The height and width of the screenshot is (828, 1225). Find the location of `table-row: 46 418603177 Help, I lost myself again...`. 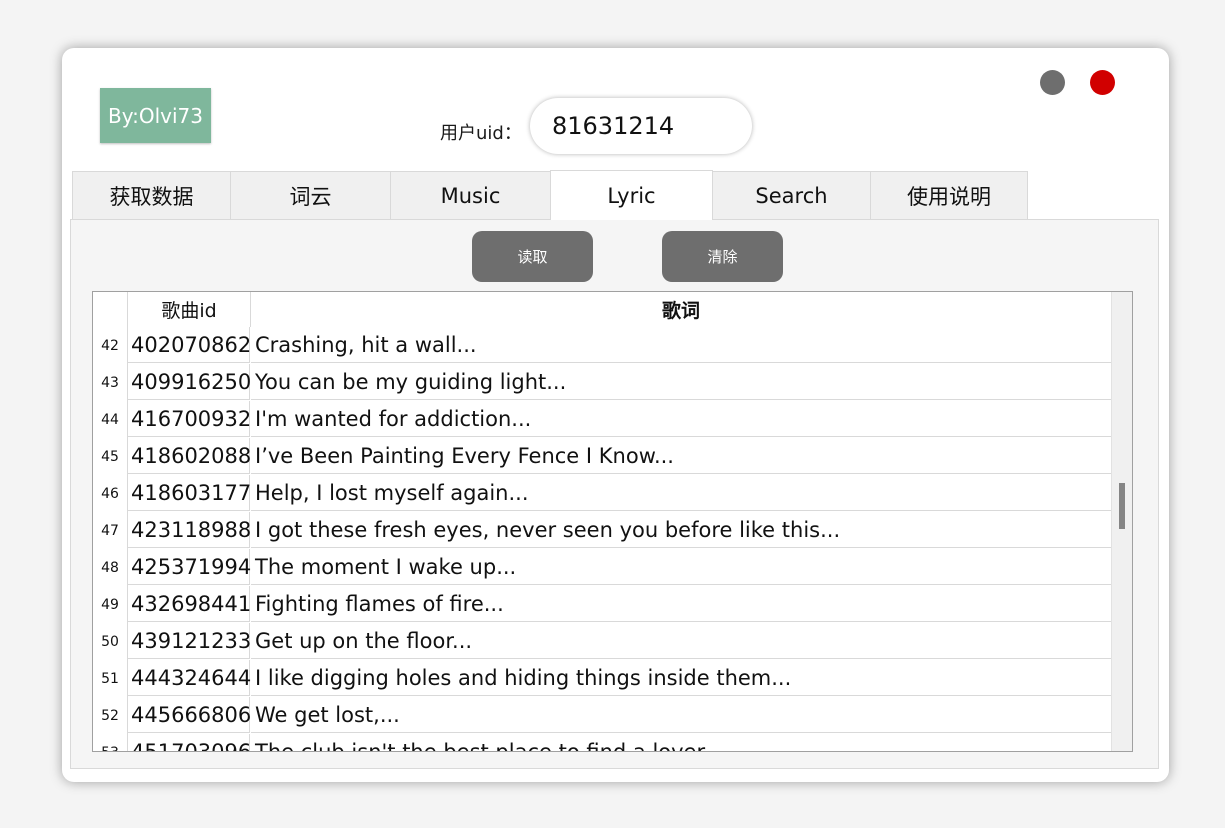

table-row: 46 418603177 Help, I lost myself again... is located at coordinates (602, 493).